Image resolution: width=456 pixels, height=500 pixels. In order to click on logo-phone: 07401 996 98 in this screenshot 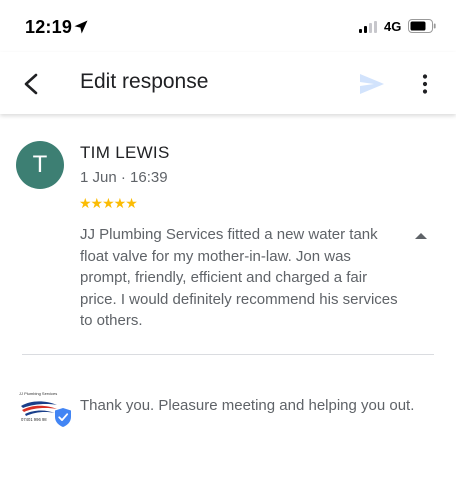, I will do `click(34, 419)`.